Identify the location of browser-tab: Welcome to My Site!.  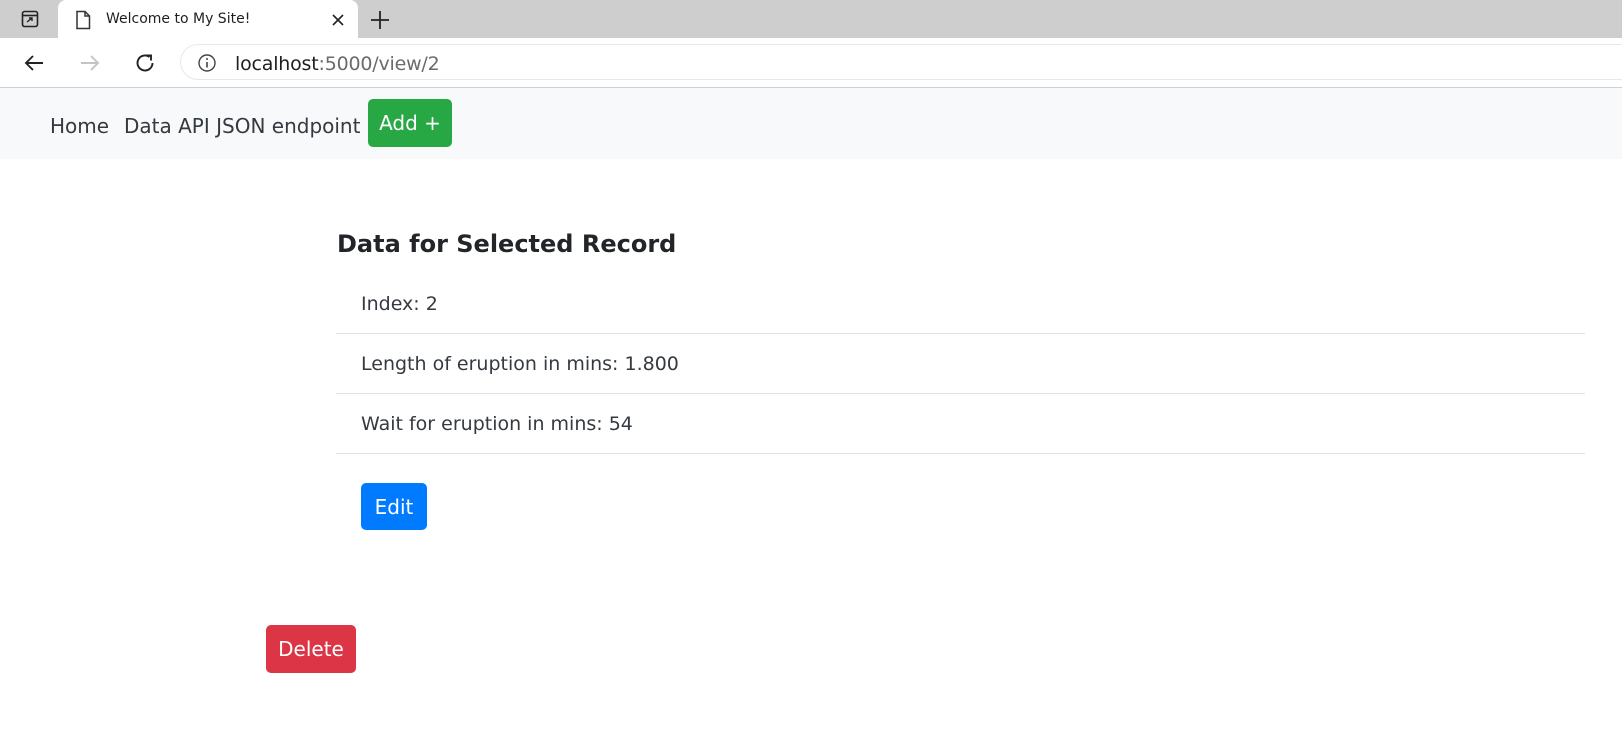
(208, 20).